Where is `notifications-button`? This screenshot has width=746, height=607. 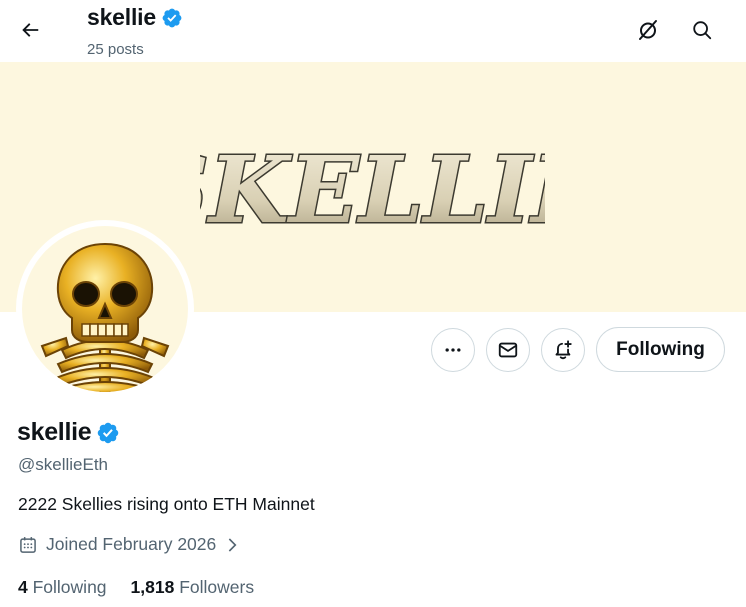 notifications-button is located at coordinates (563, 350).